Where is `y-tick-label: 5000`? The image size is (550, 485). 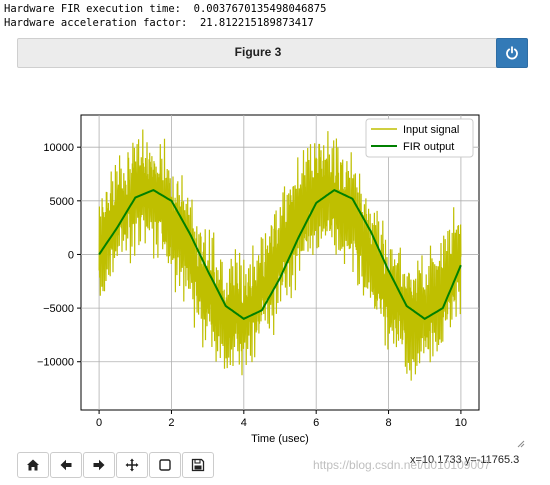 y-tick-label: 5000 is located at coordinates (62, 202).